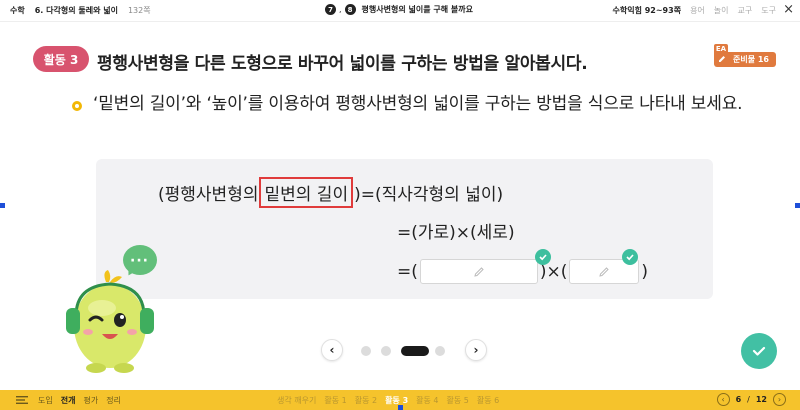 The height and width of the screenshot is (410, 800). Describe the element at coordinates (738, 399) in the screenshot. I see `current-page: 6` at that location.